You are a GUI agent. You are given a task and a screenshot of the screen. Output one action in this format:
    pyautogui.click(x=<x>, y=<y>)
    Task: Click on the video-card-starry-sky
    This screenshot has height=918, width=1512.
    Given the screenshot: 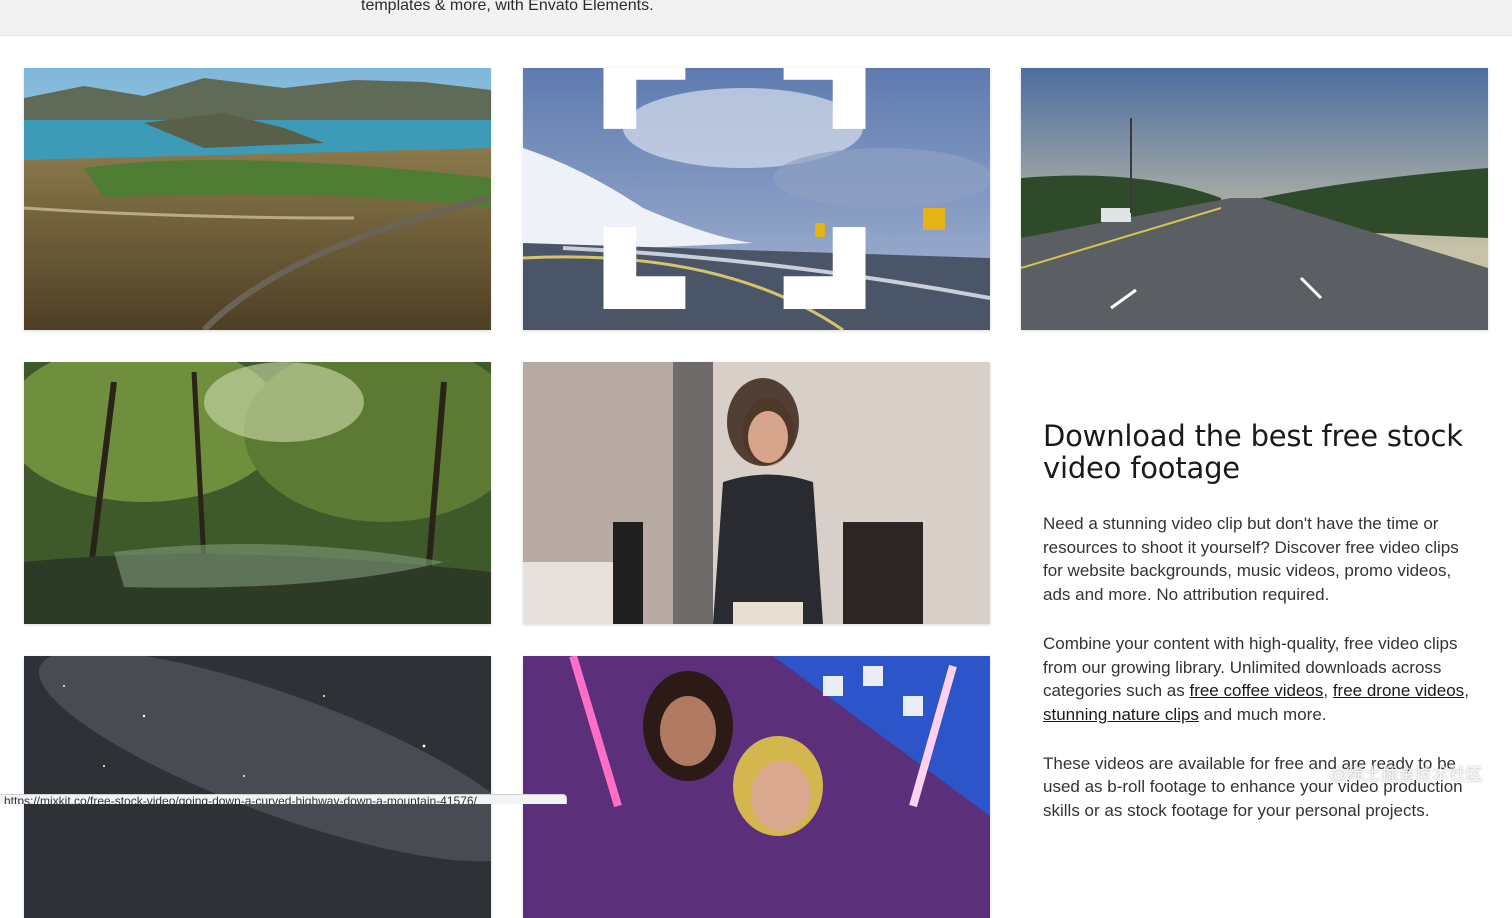 What is the action you would take?
    pyautogui.click(x=257, y=787)
    